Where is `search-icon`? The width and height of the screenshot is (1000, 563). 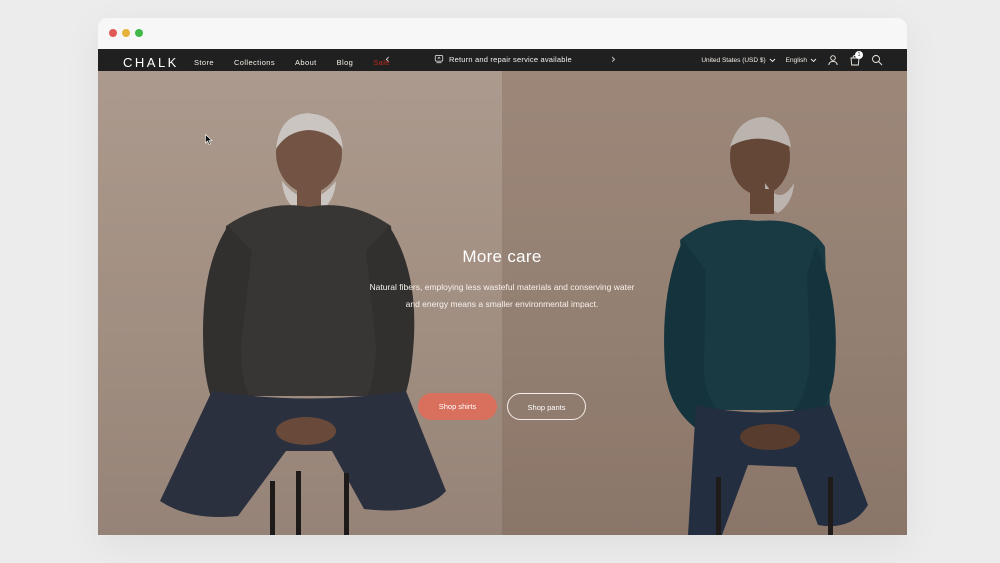
search-icon is located at coordinates (877, 60).